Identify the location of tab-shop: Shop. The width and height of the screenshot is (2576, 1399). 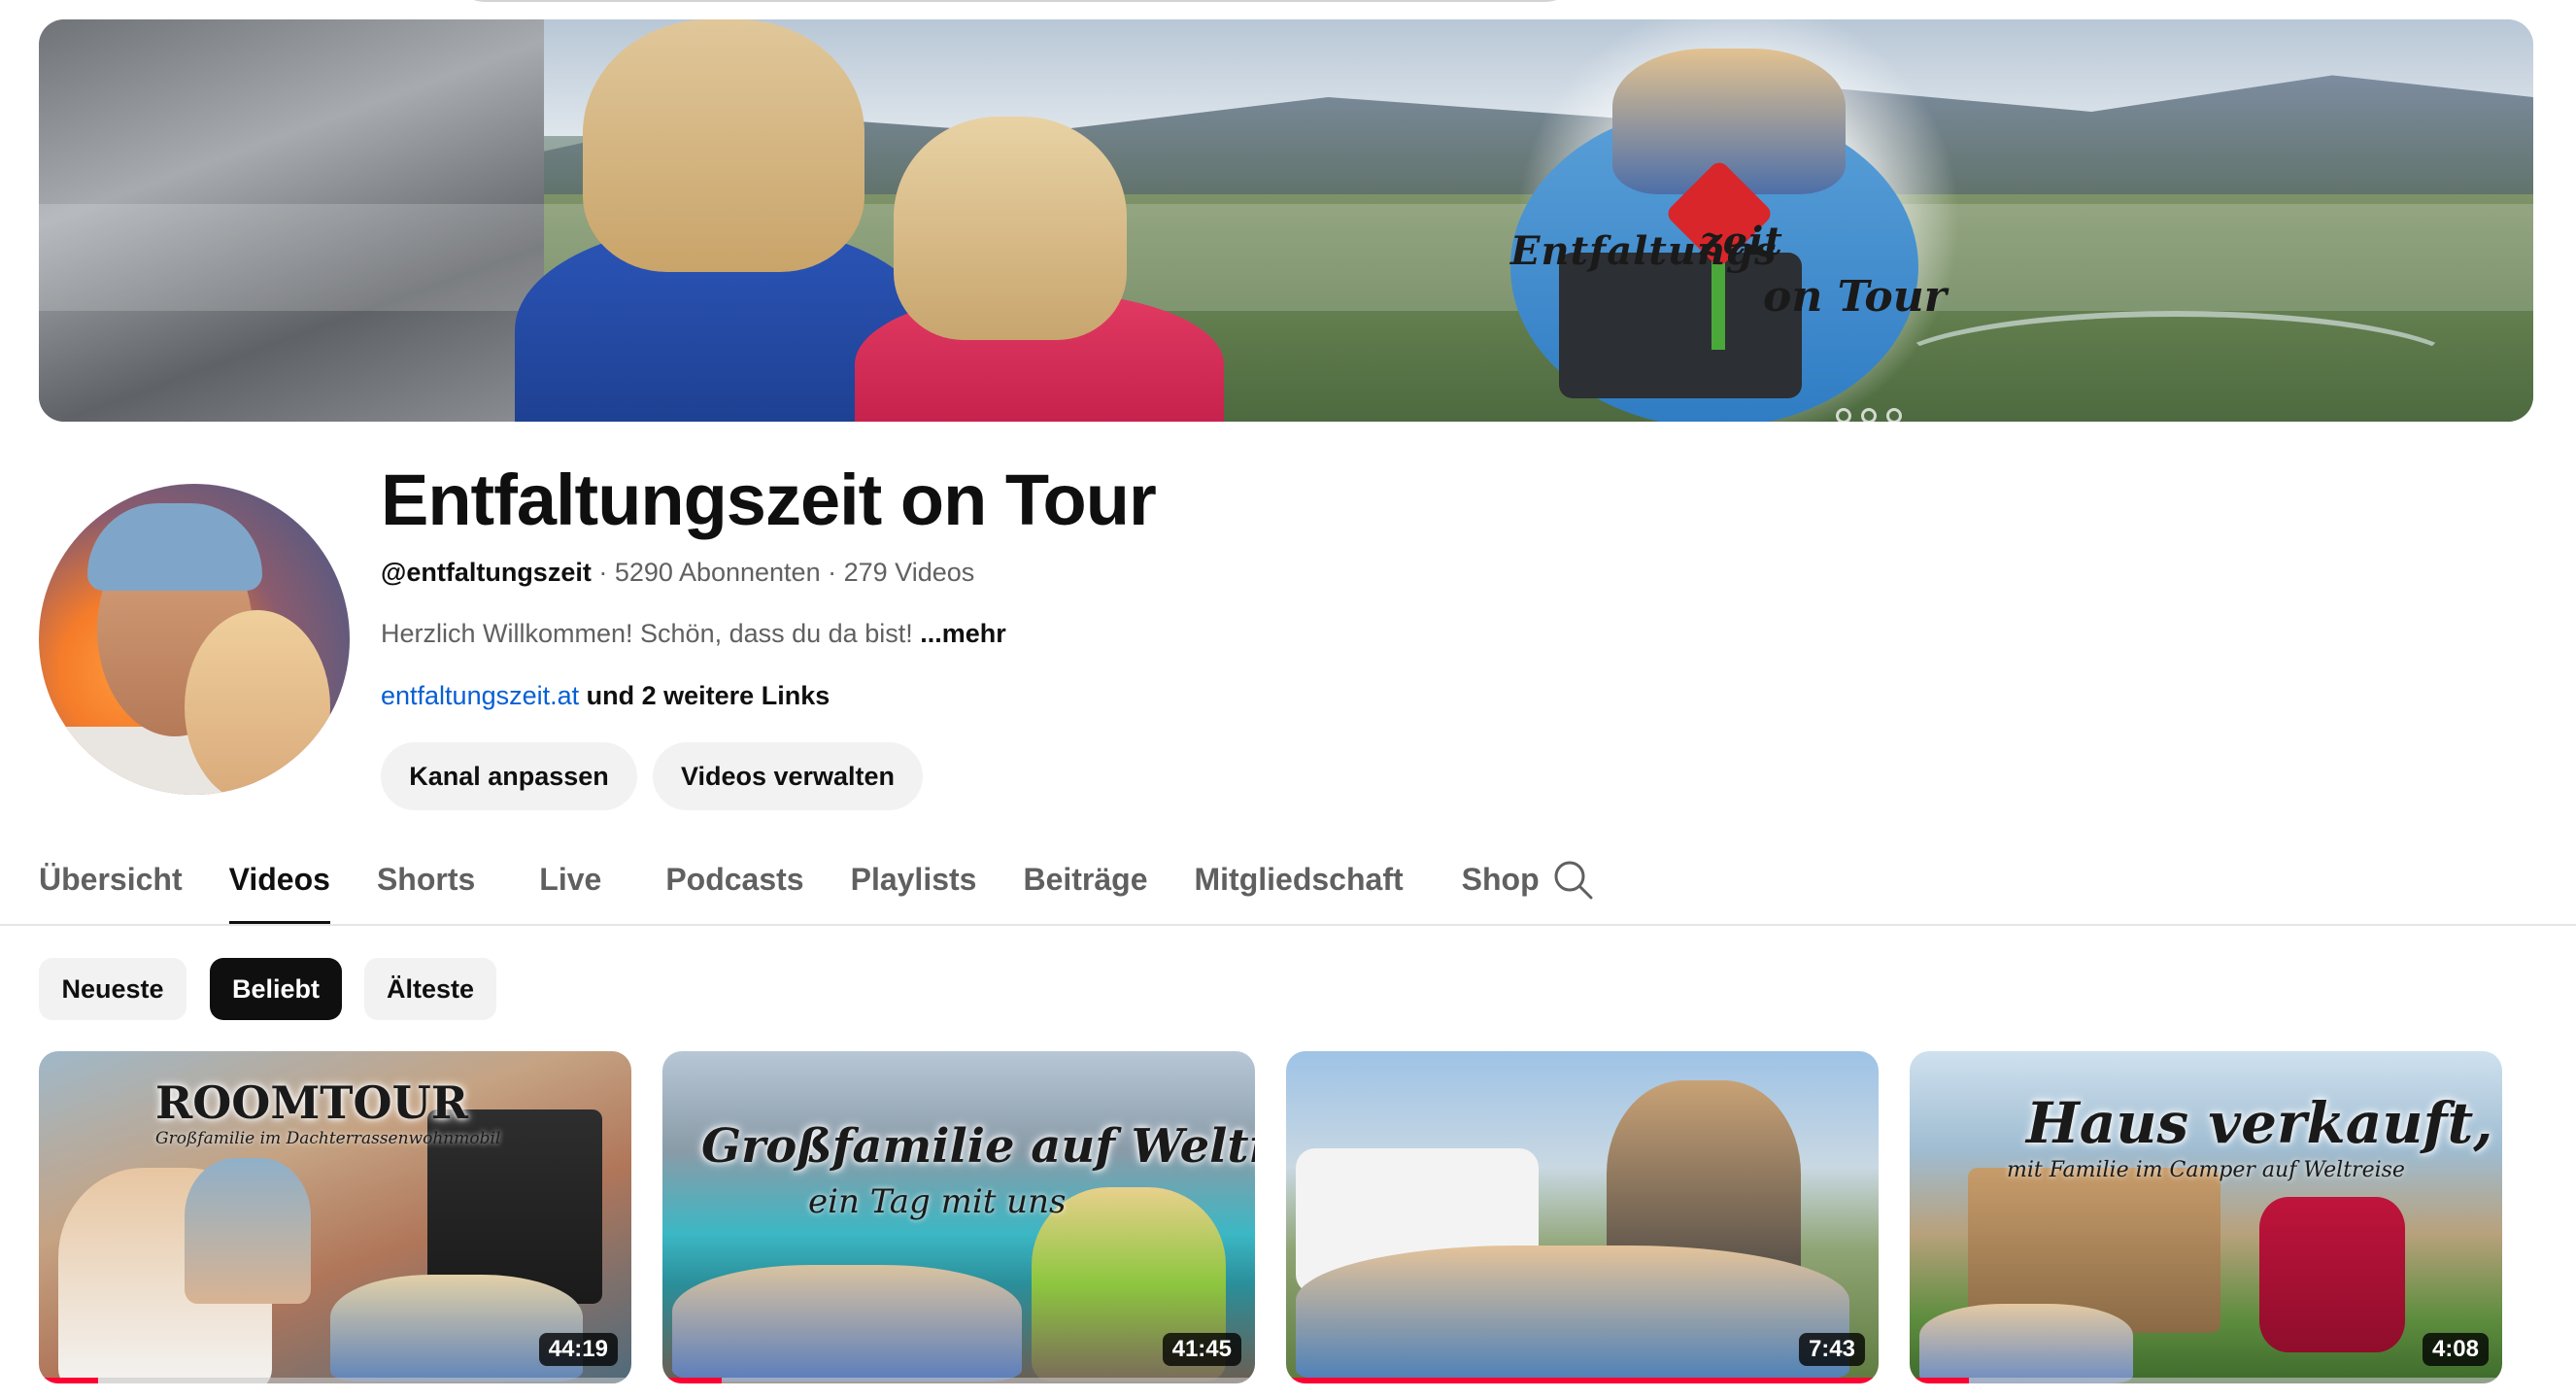
(1501, 890).